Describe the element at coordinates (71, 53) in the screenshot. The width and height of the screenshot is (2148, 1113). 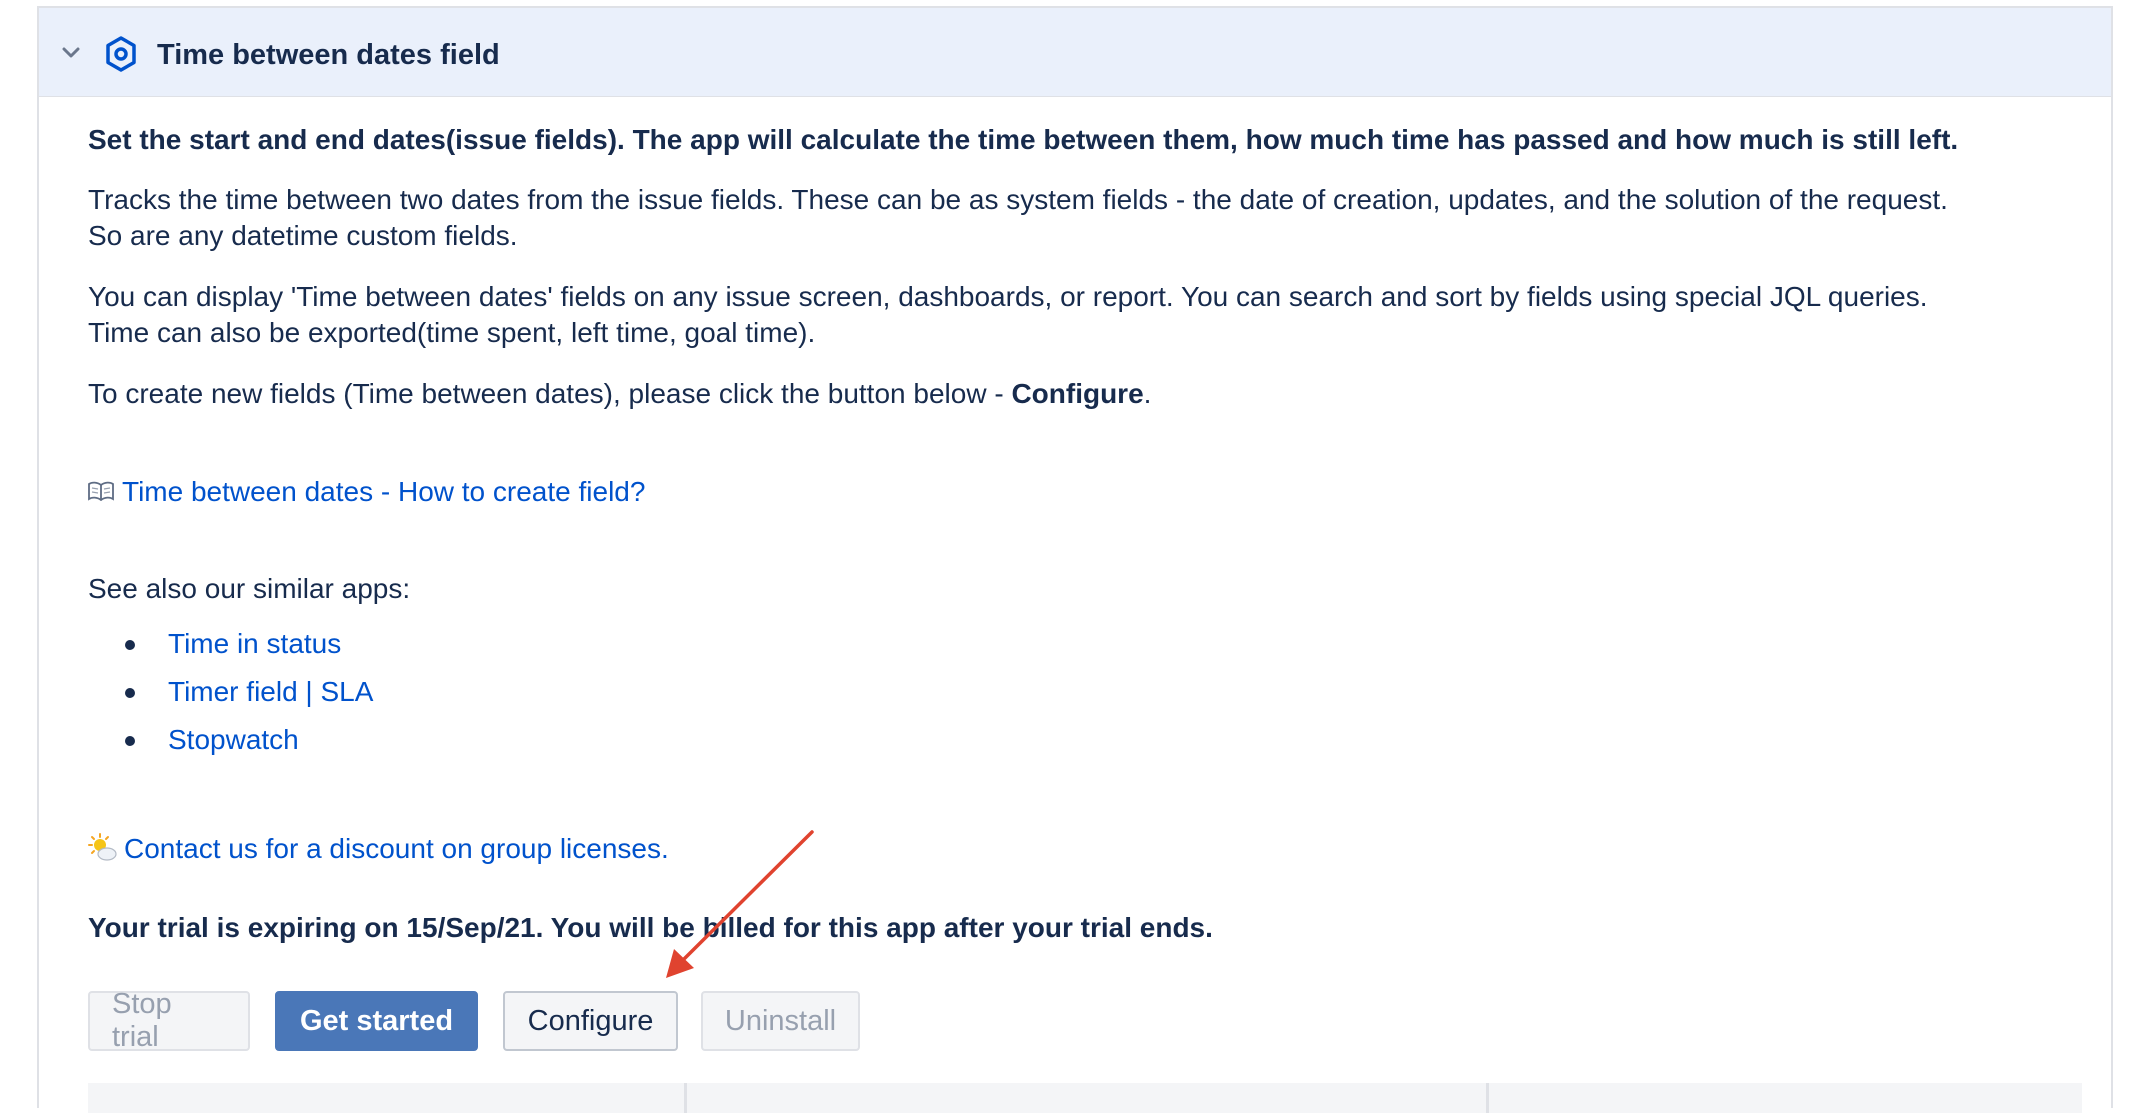
I see `chevron-down-icon` at that location.